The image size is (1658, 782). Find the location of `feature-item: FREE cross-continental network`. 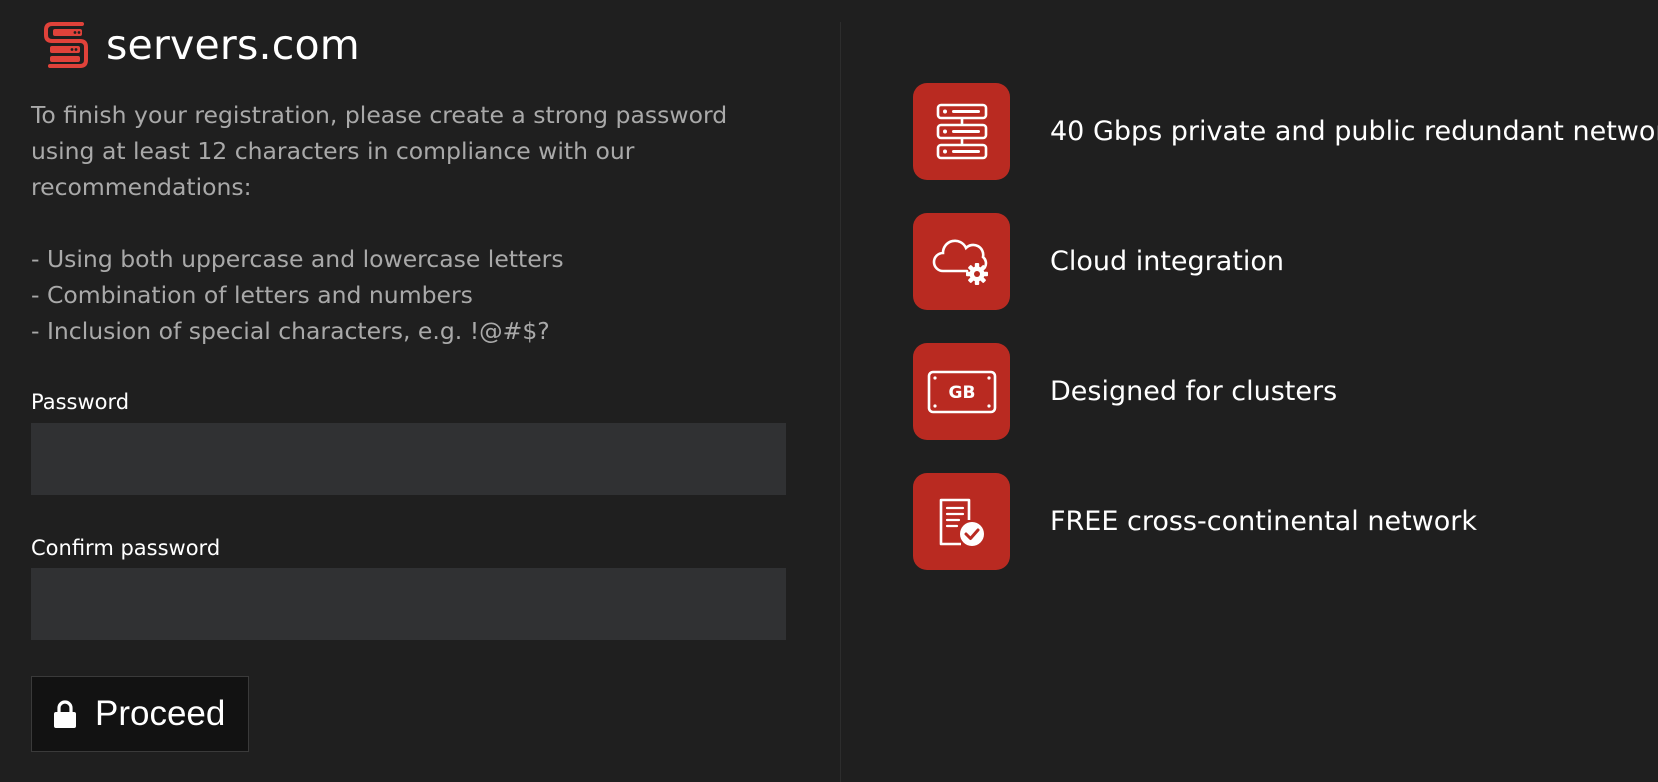

feature-item: FREE cross-continental network is located at coordinates (1195, 521).